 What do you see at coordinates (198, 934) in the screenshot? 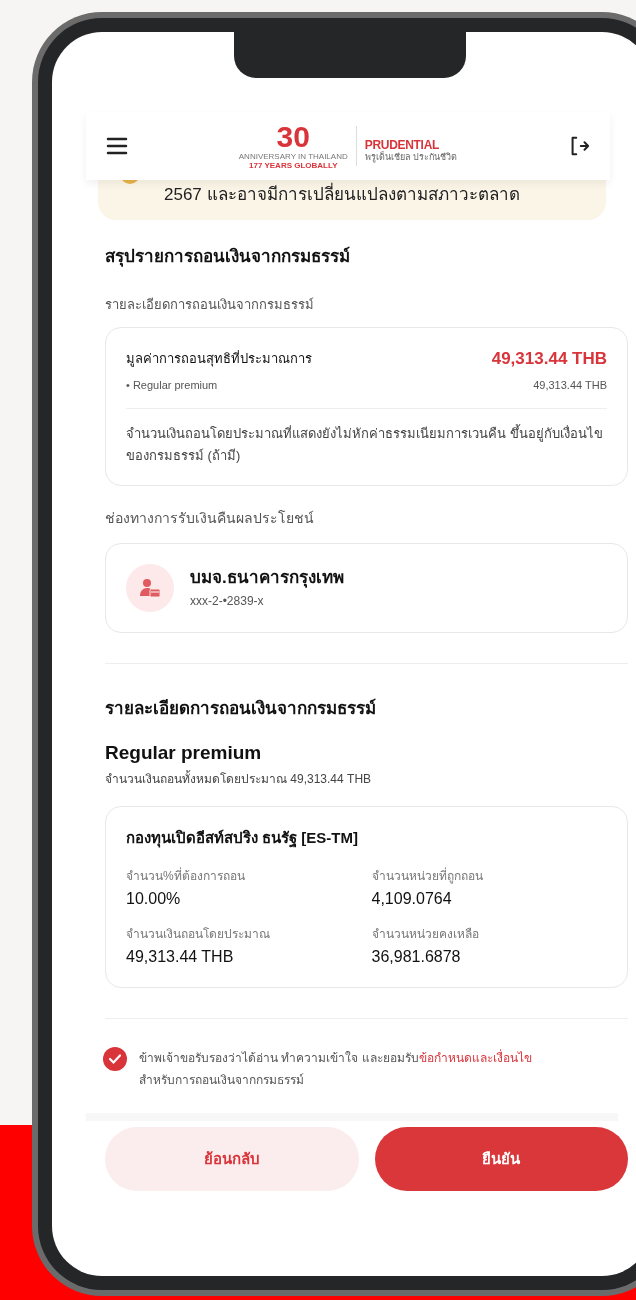
I see `field-label: จำนวนเงินถอนโดยประมาณ` at bounding box center [198, 934].